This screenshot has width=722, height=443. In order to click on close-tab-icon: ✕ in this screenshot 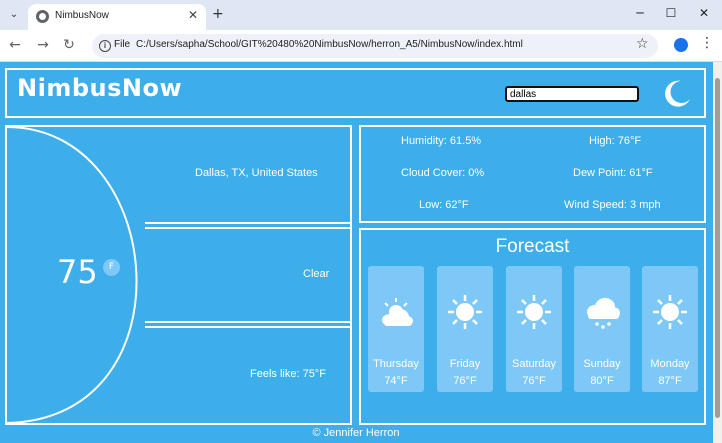, I will do `click(193, 15)`.